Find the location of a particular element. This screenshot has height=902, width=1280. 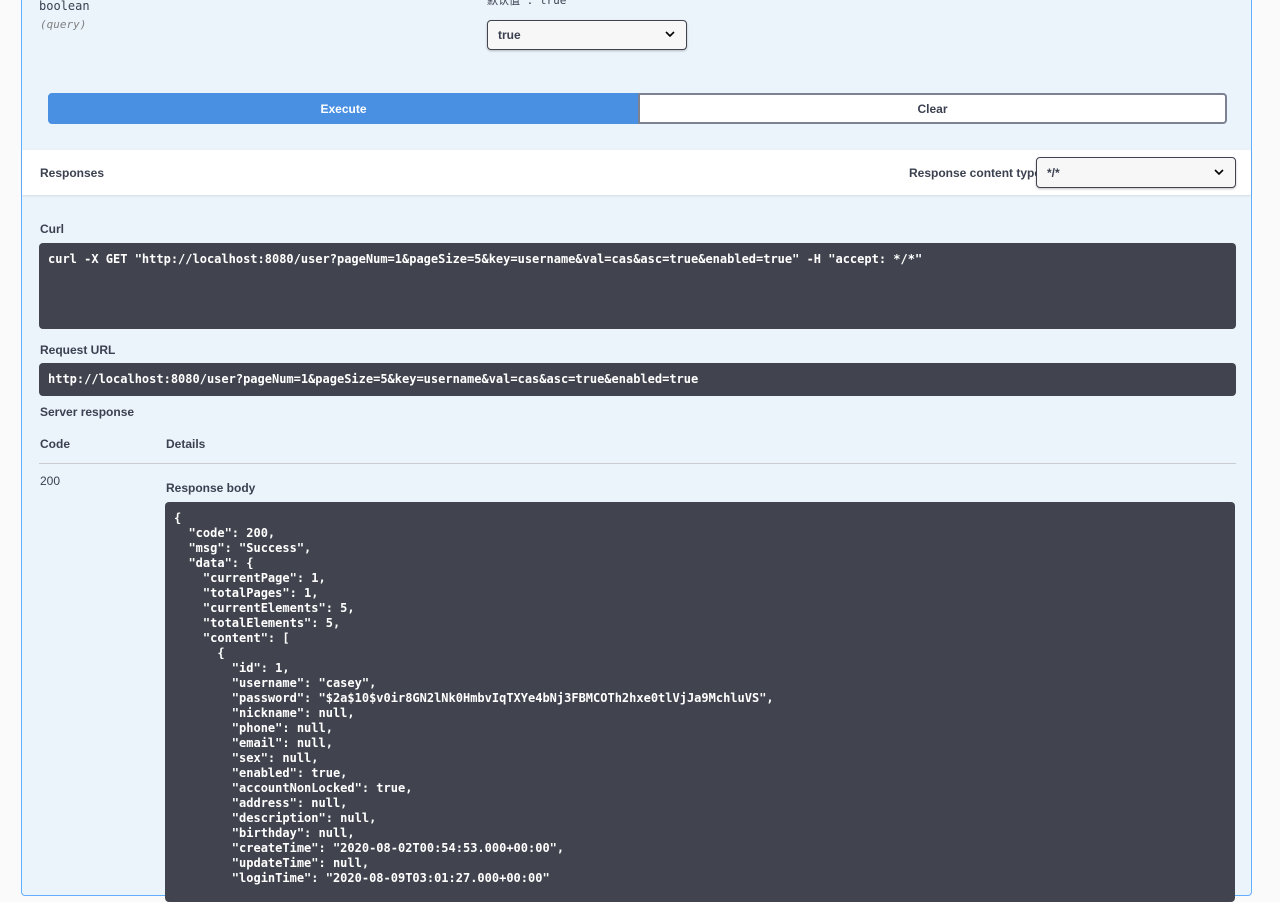

code-column-header: Code is located at coordinates (55, 444).